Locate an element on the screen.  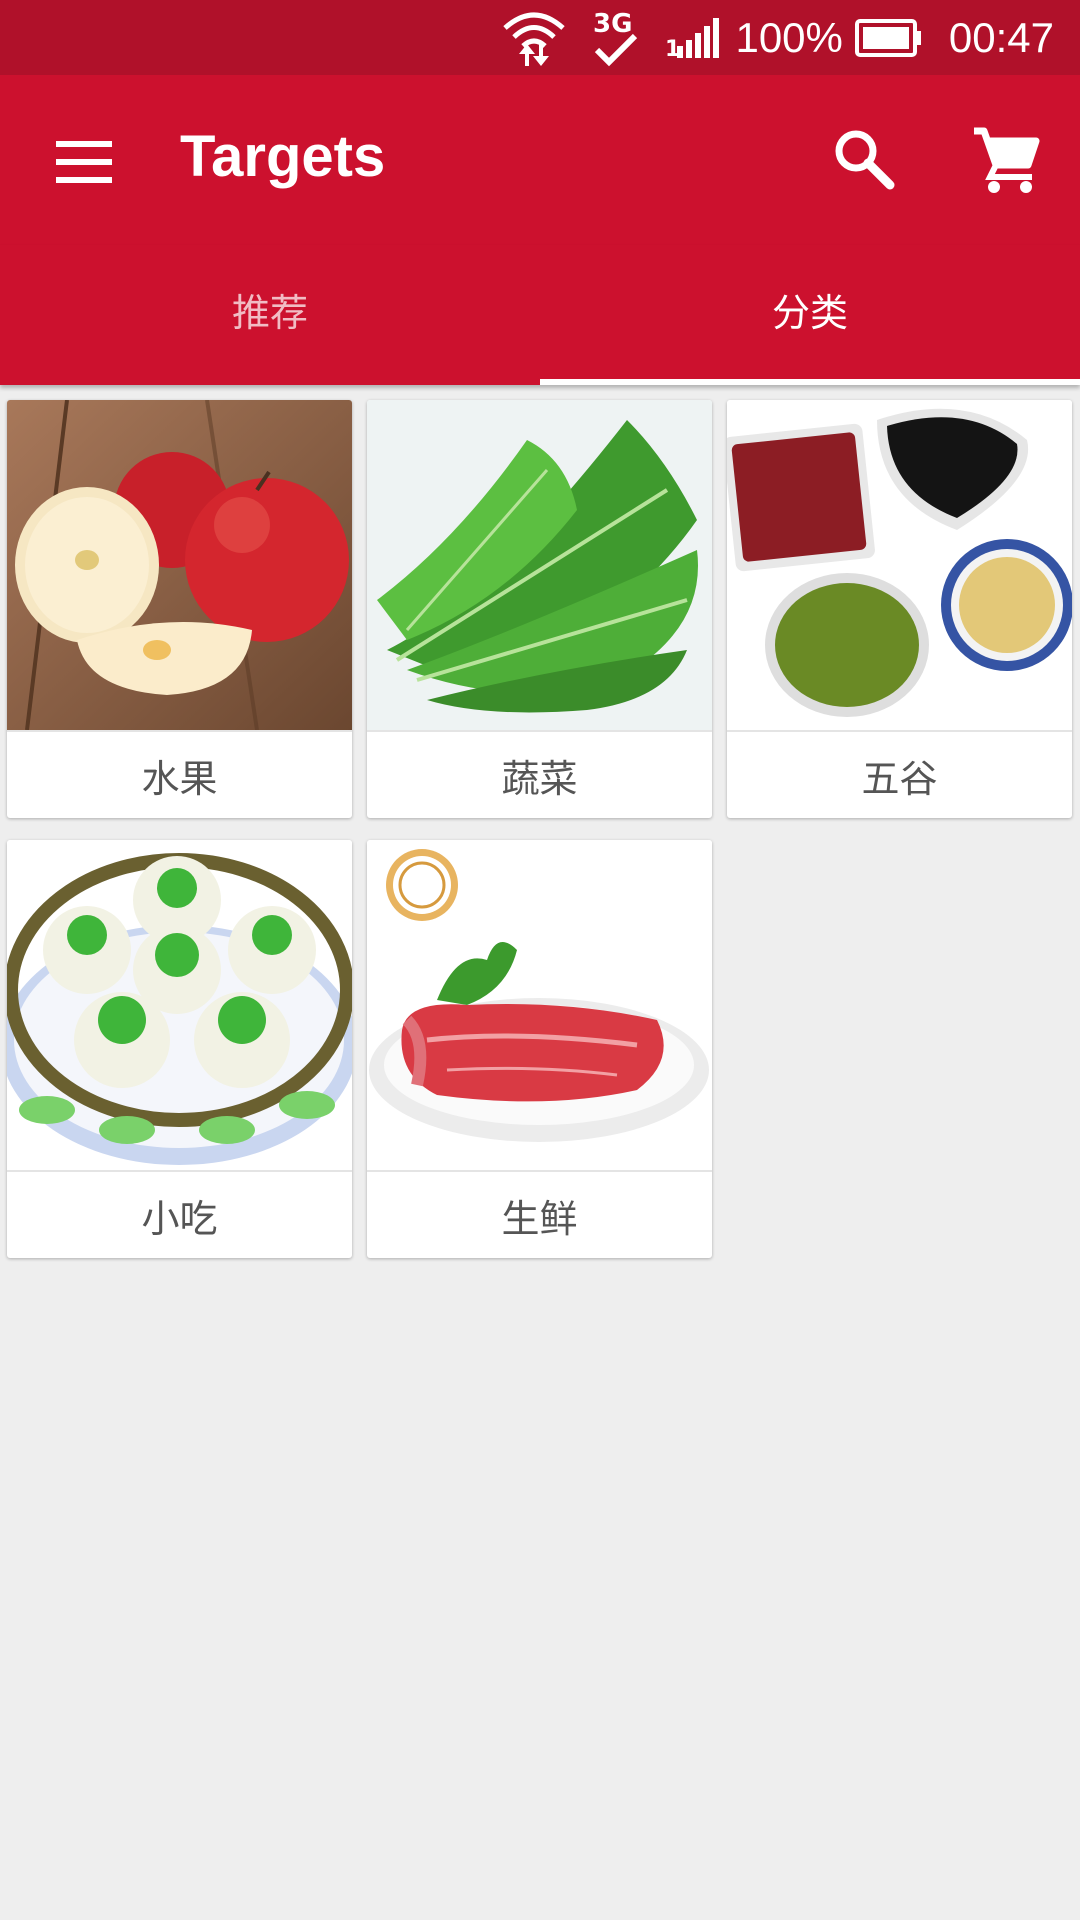
category-label: 水果 is located at coordinates (179, 774).